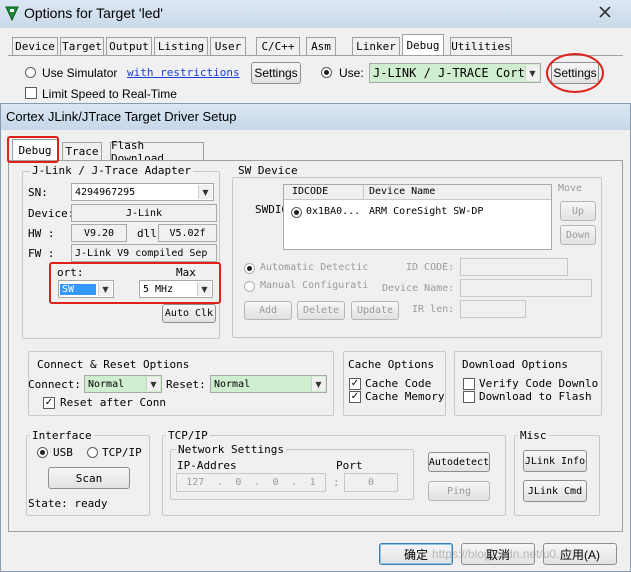 This screenshot has height=572, width=631. Describe the element at coordinates (326, 72) in the screenshot. I see `use-driver-radio` at that location.